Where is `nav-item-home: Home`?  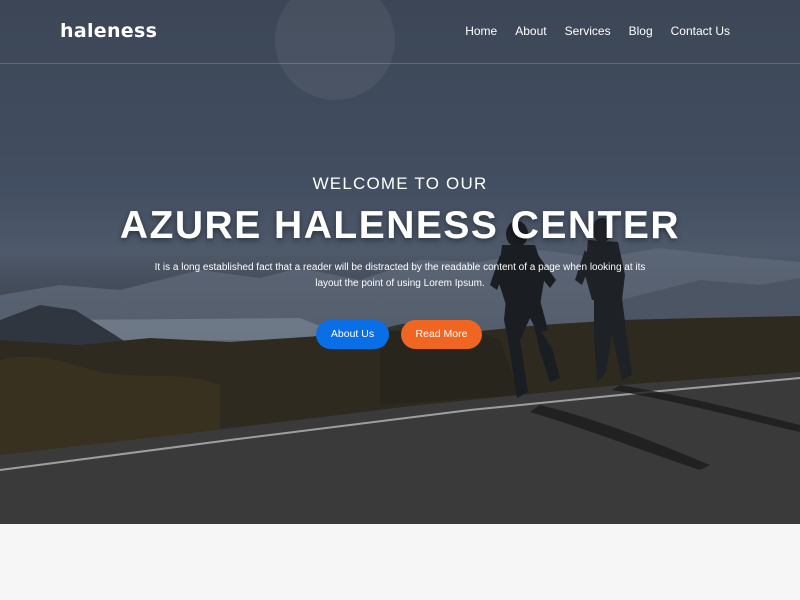 nav-item-home: Home is located at coordinates (481, 31).